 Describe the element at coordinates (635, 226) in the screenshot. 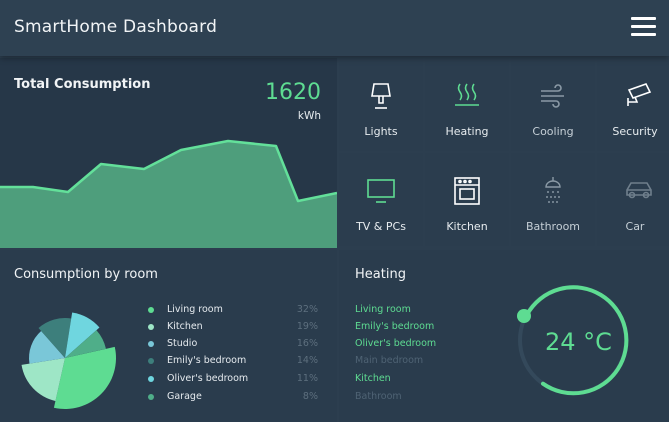

I see `device-label: Car` at that location.